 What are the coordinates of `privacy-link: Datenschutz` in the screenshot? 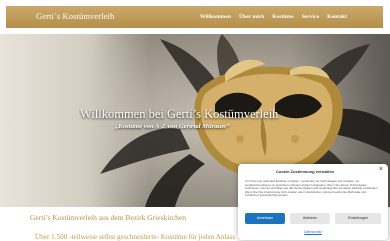 It's located at (313, 232).